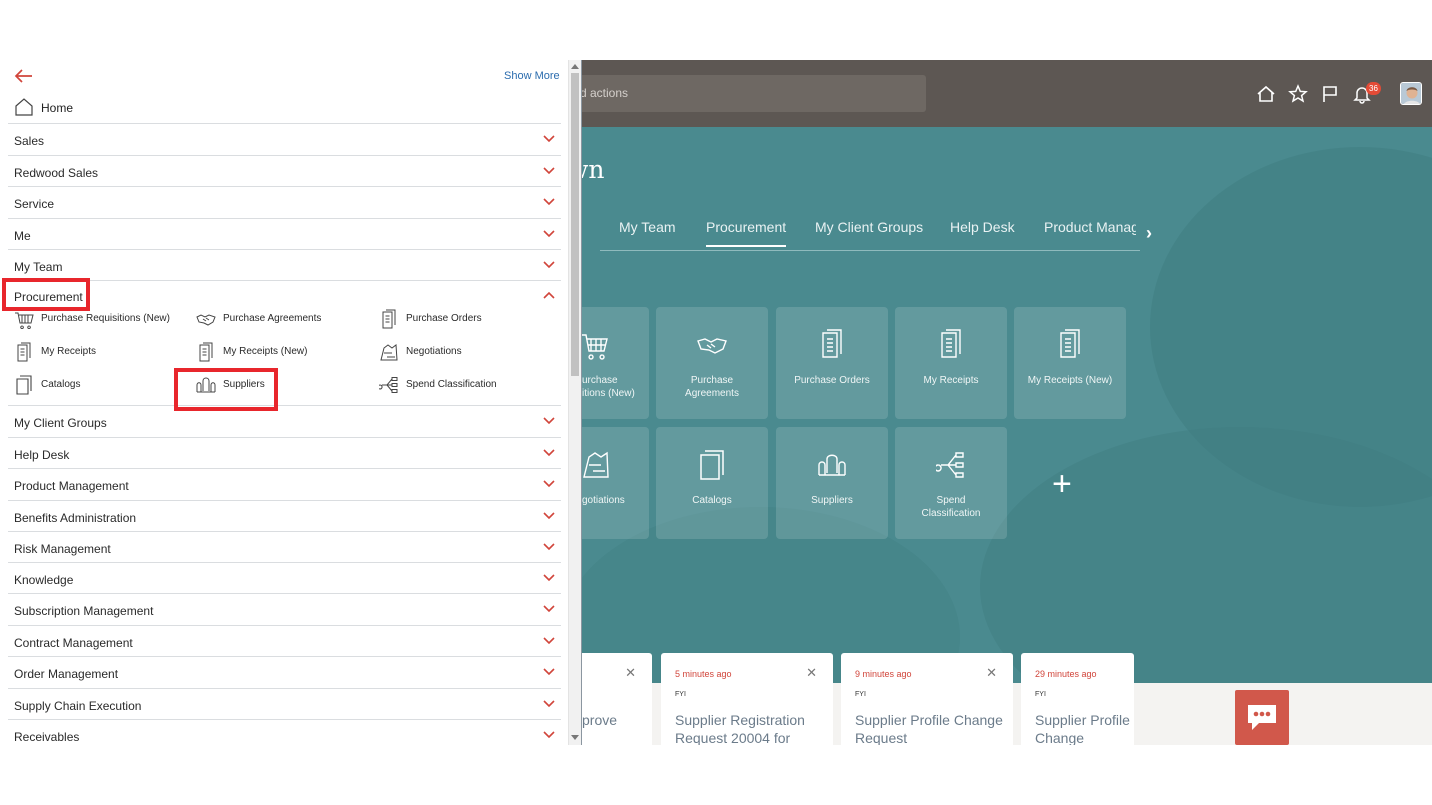  I want to click on notification-title: Supplier Profile Change Reques, so click(1082, 728).